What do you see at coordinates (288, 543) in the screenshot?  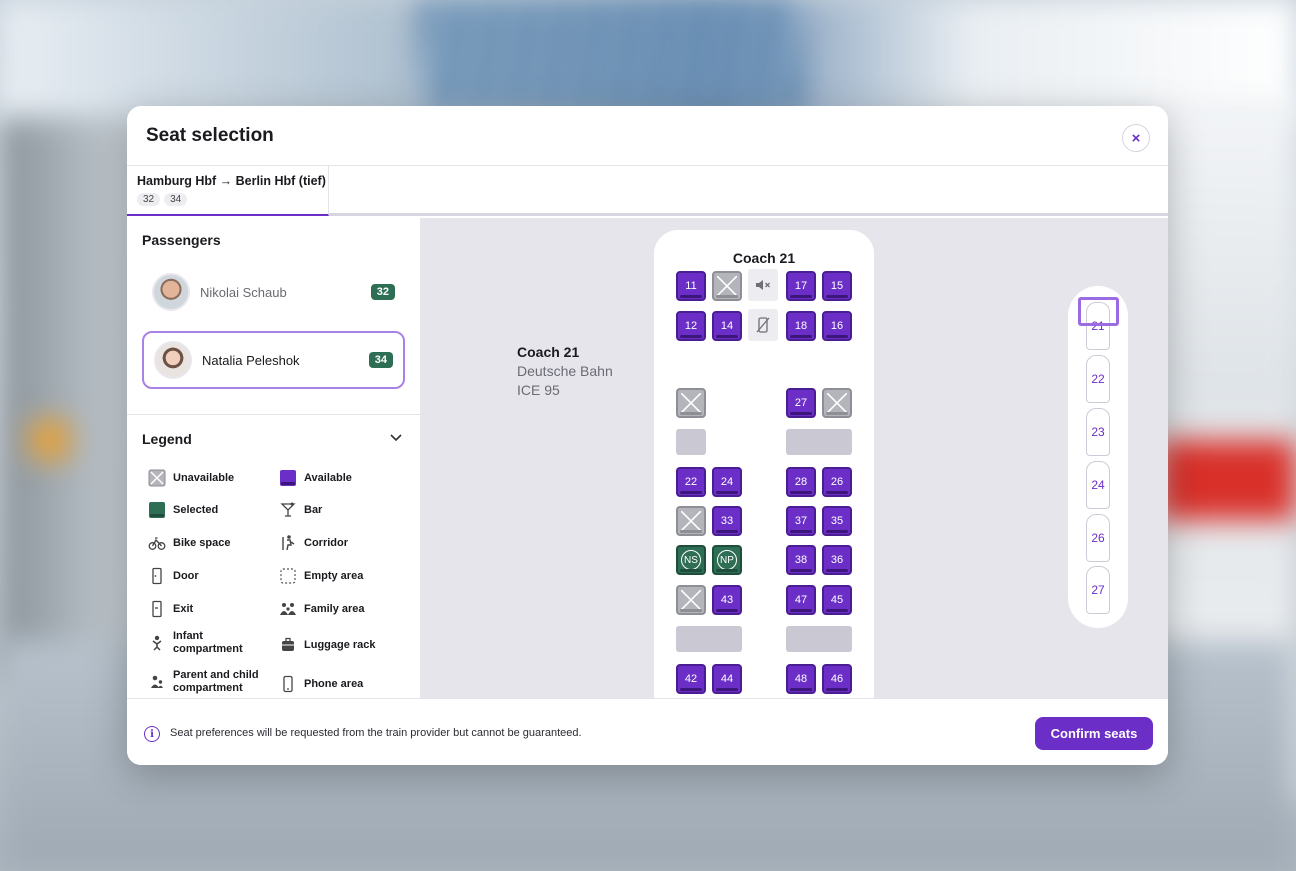 I see `corridor-icon` at bounding box center [288, 543].